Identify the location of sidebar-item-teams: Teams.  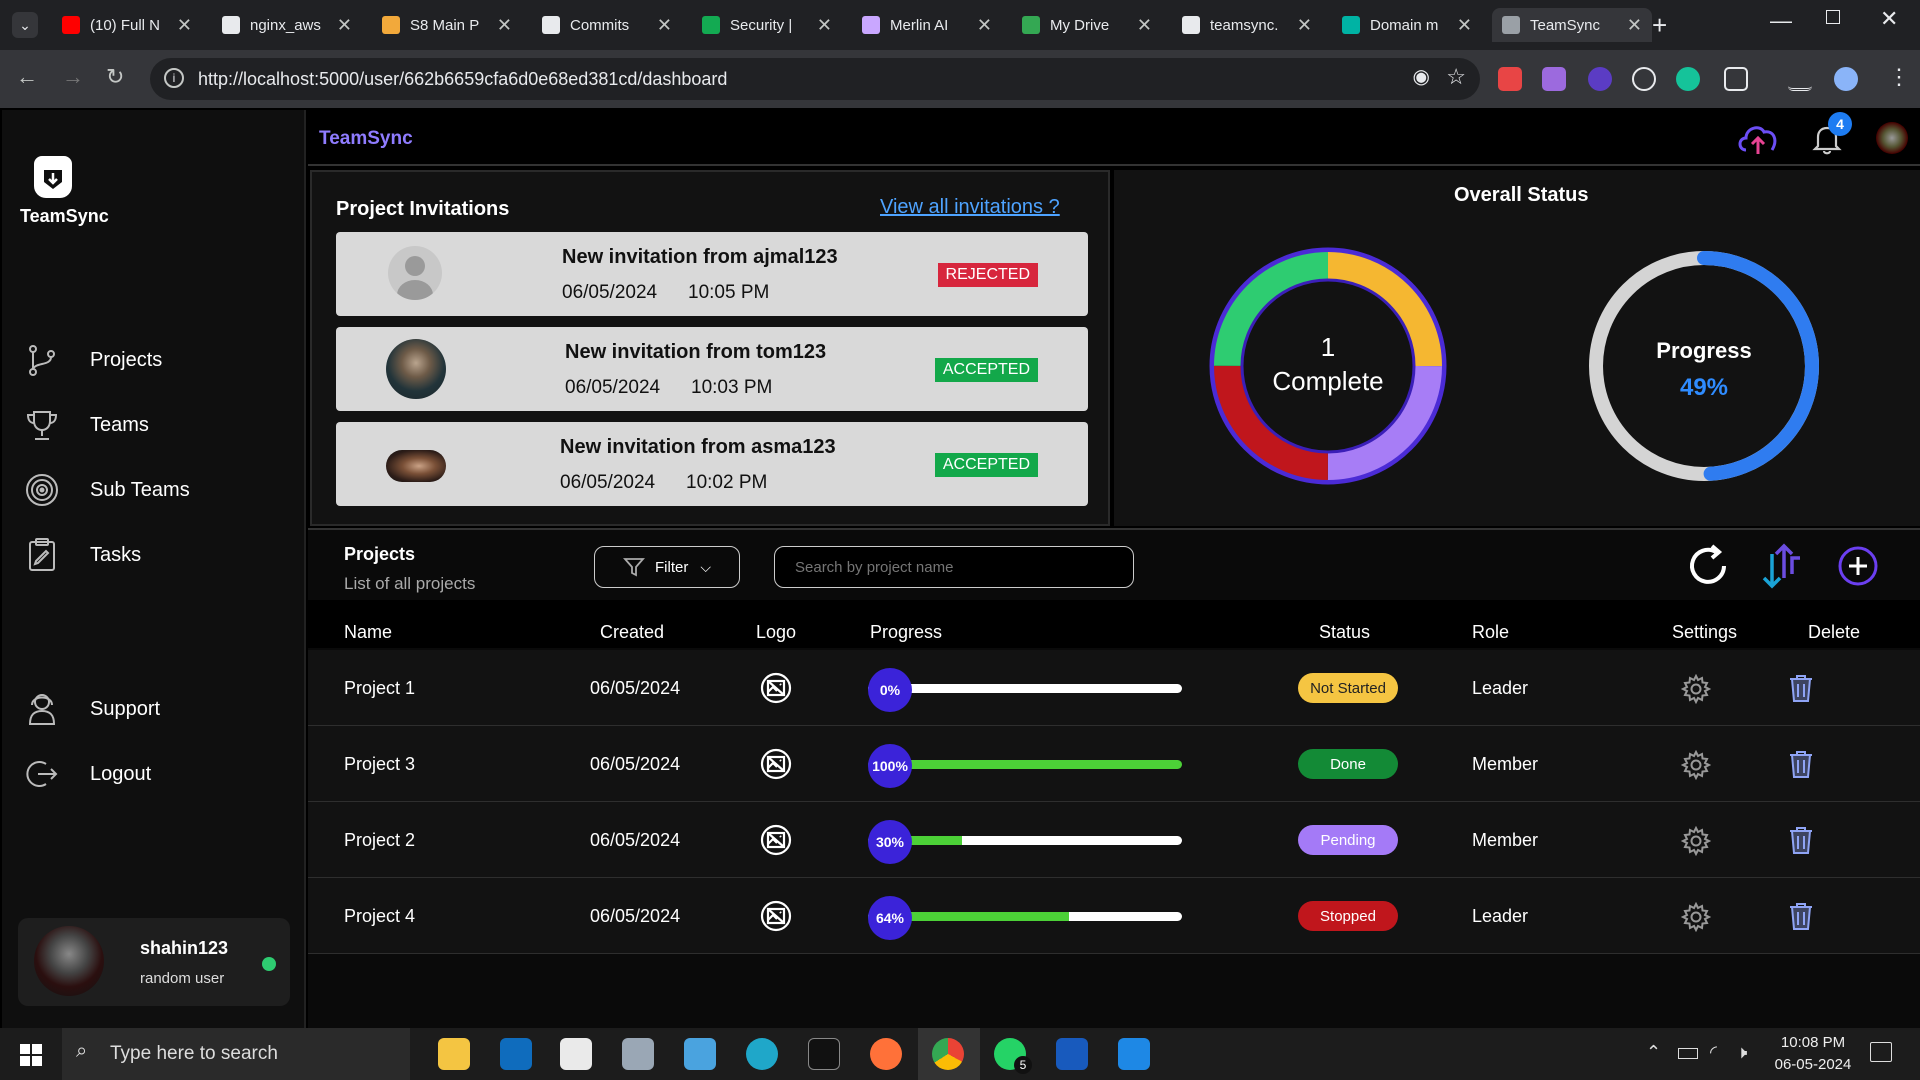
(86, 425).